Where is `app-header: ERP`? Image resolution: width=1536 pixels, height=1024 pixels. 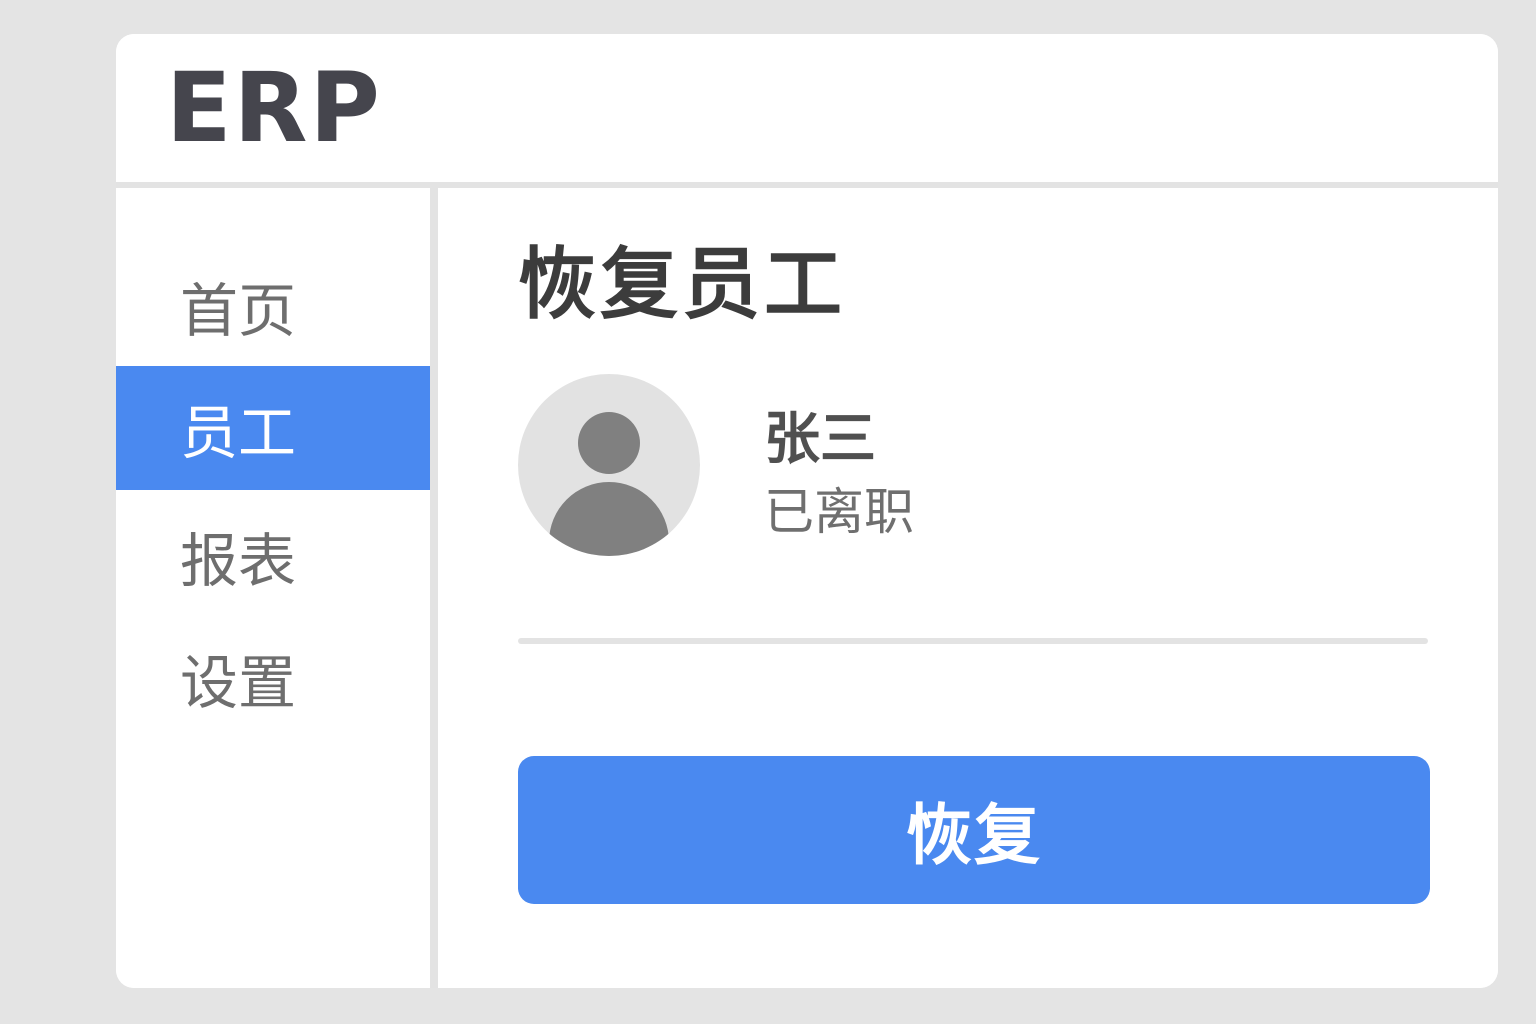 app-header: ERP is located at coordinates (807, 108).